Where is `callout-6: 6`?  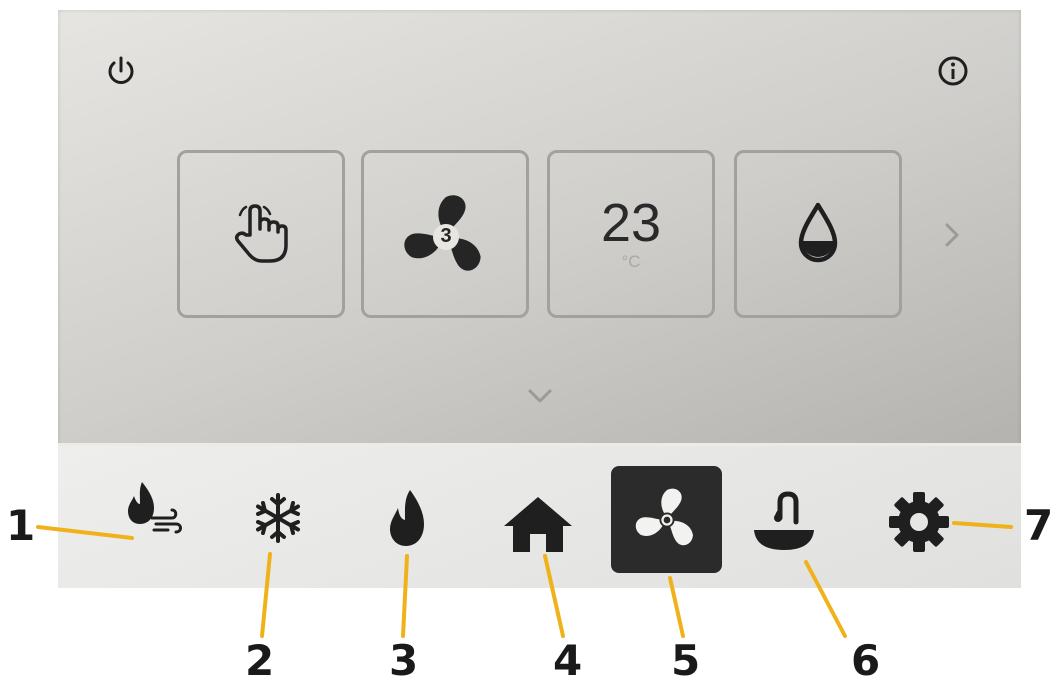 callout-6: 6 is located at coordinates (866, 660).